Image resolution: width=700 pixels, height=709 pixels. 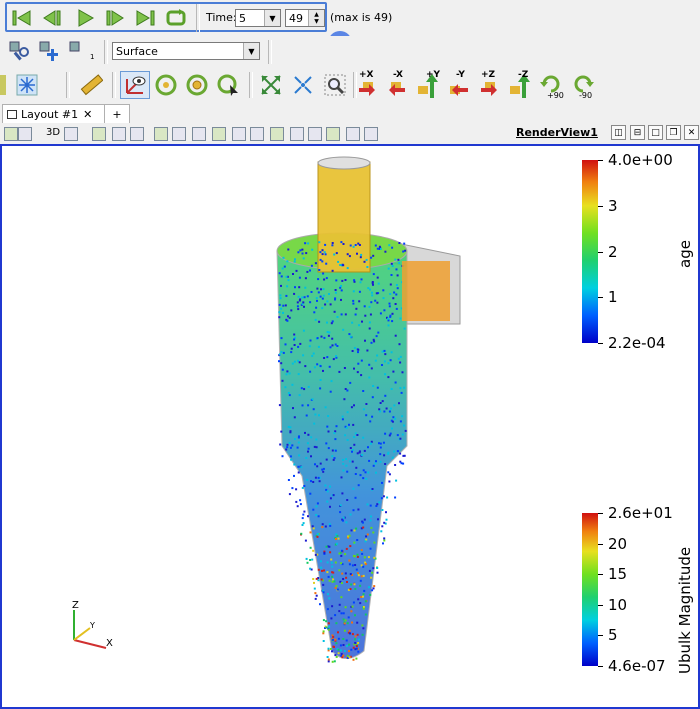 What do you see at coordinates (145, 18) in the screenshot?
I see `last-frame-button` at bounding box center [145, 18].